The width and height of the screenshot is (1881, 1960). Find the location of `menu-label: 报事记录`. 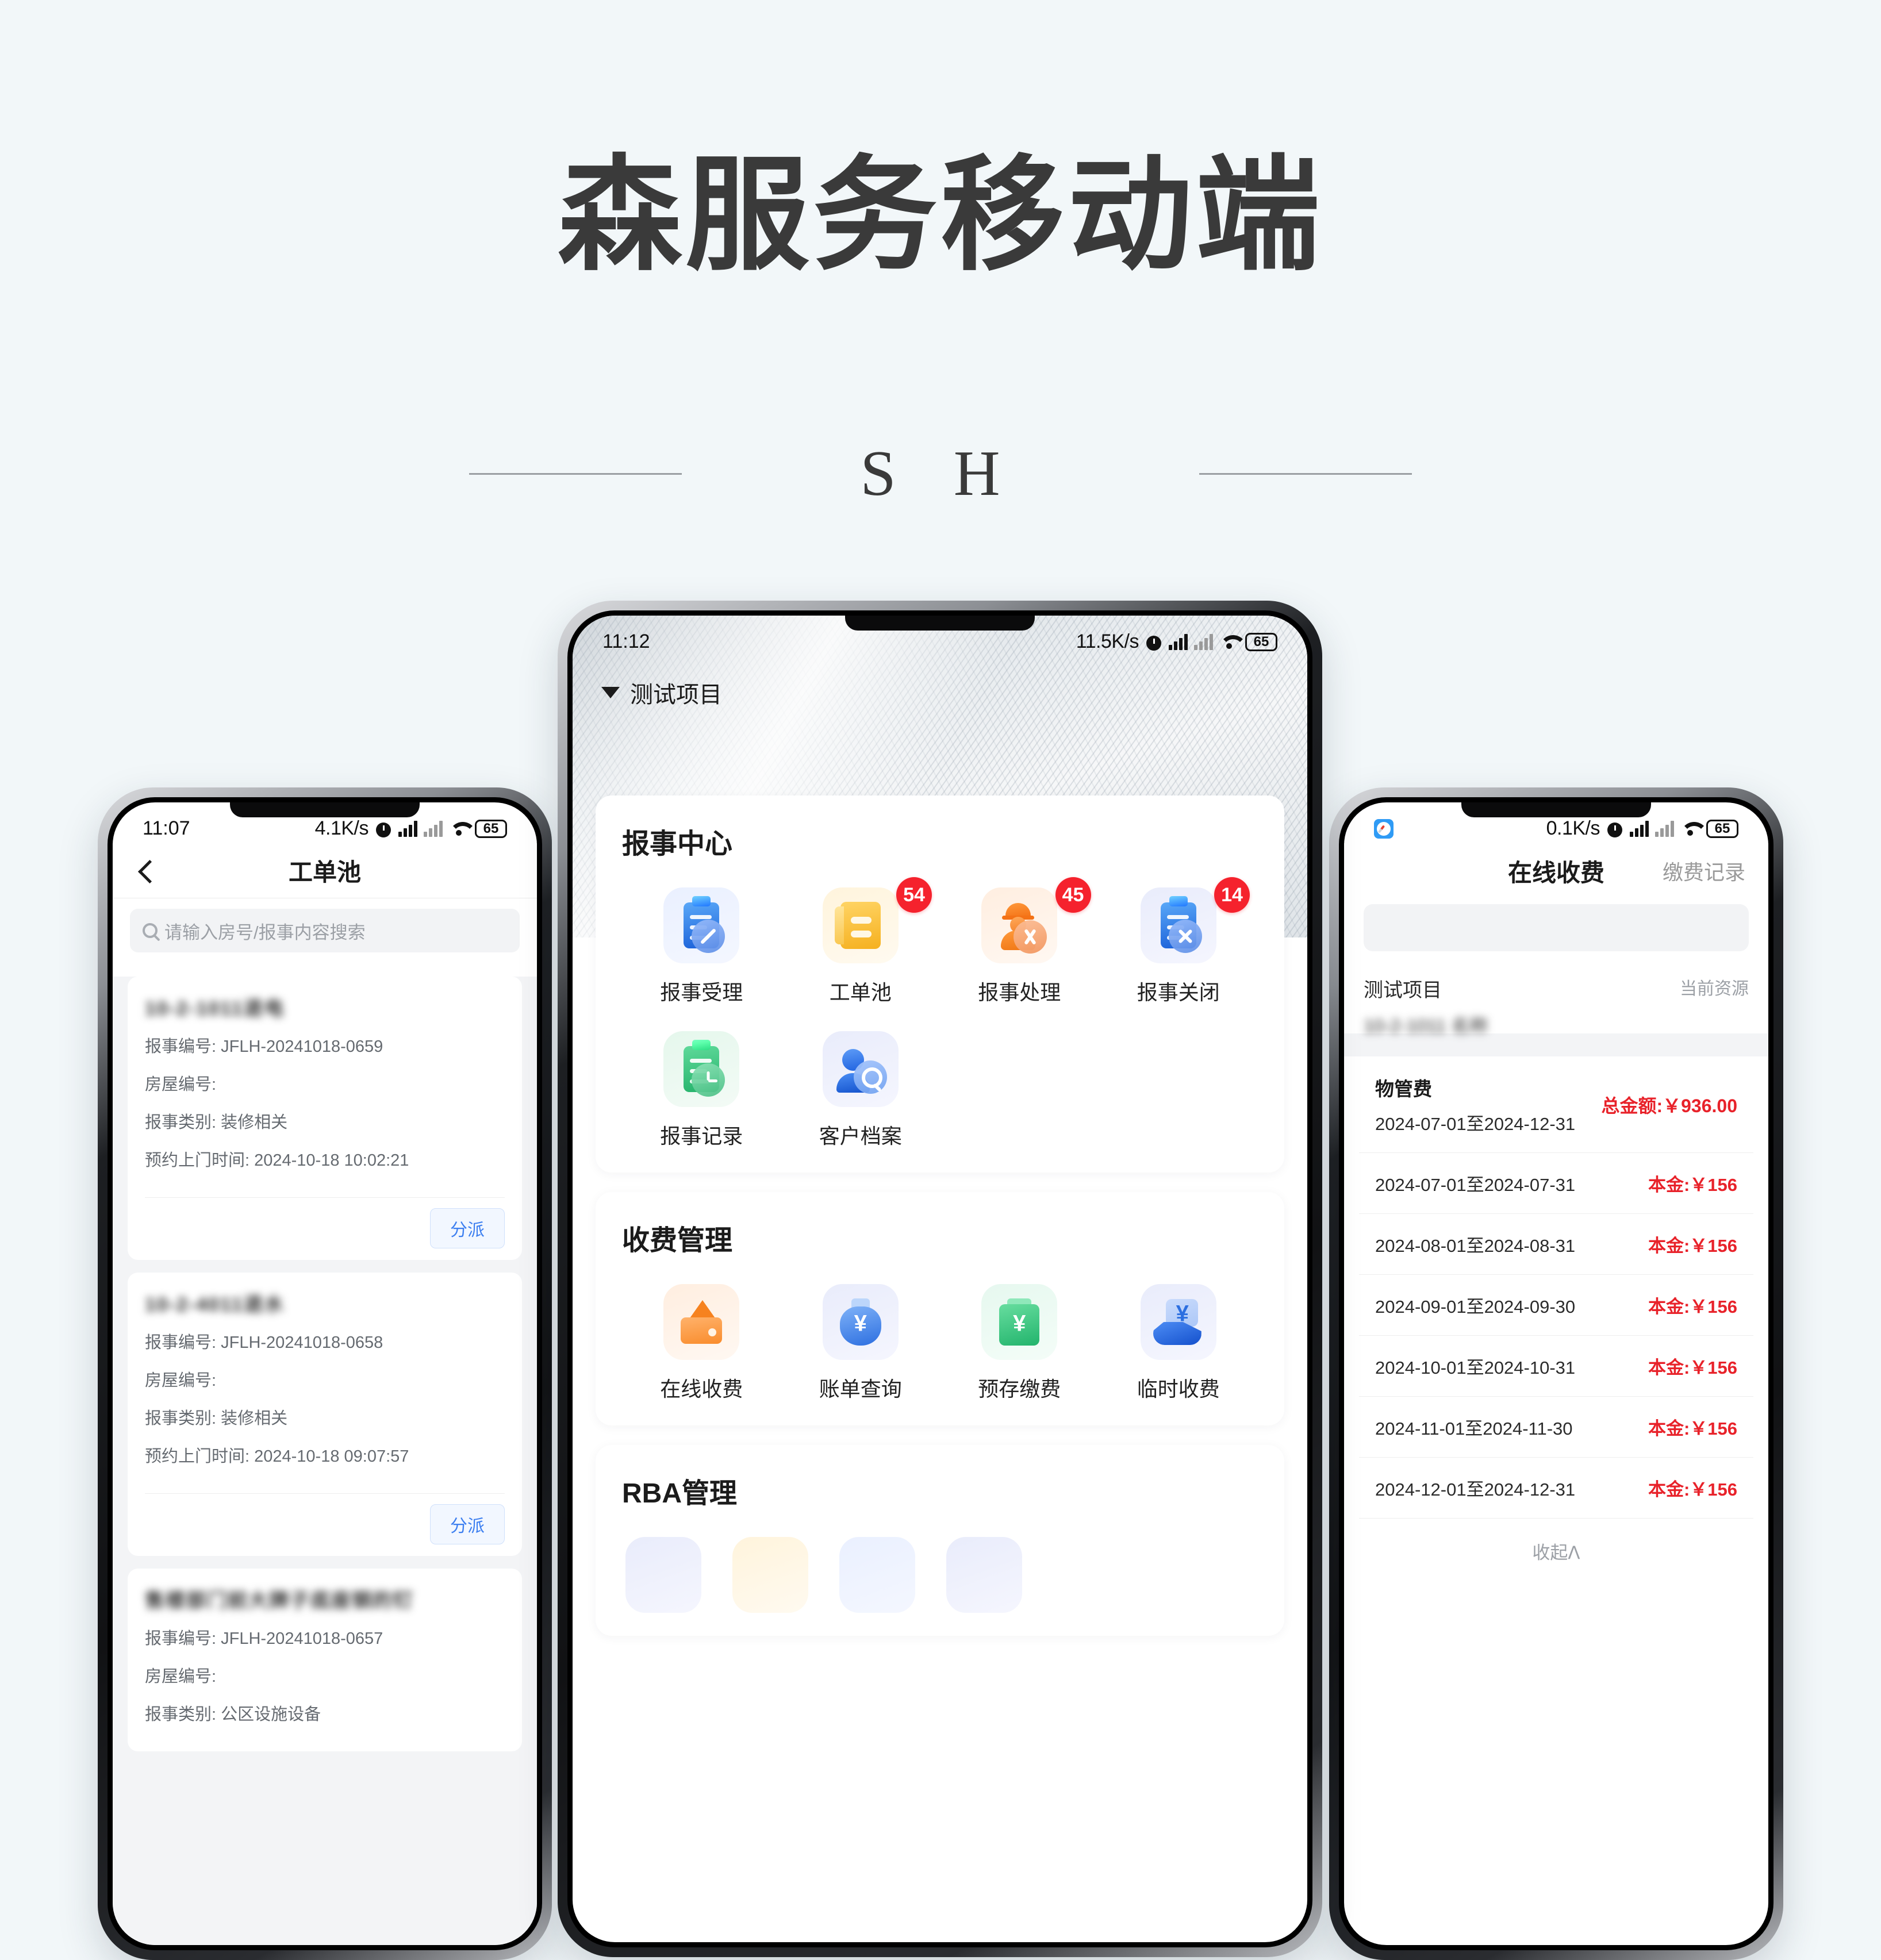

menu-label: 报事记录 is located at coordinates (701, 1136).